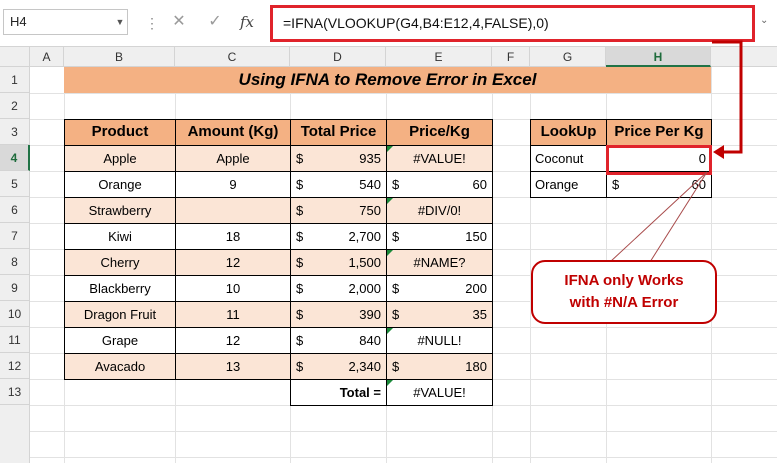 The height and width of the screenshot is (463, 777). What do you see at coordinates (15, 236) in the screenshot?
I see `row-header-7: 7` at bounding box center [15, 236].